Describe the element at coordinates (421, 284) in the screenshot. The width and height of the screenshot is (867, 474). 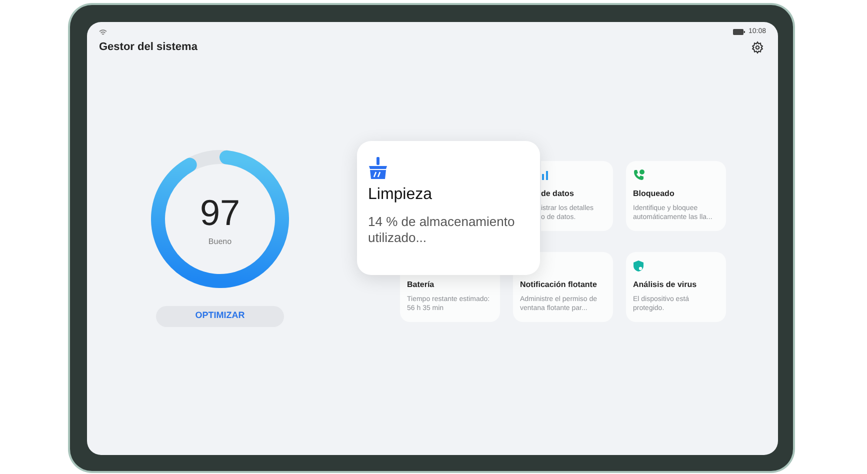
I see `card-title: Batería` at that location.